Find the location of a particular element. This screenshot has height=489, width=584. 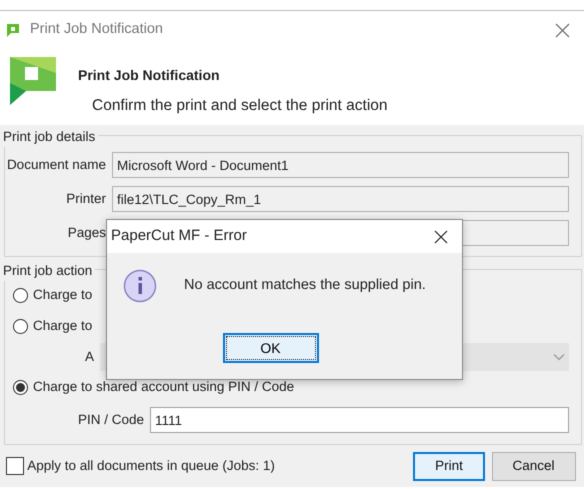

text-field: file12\TLC_Copy_Rm_1 is located at coordinates (340, 199).